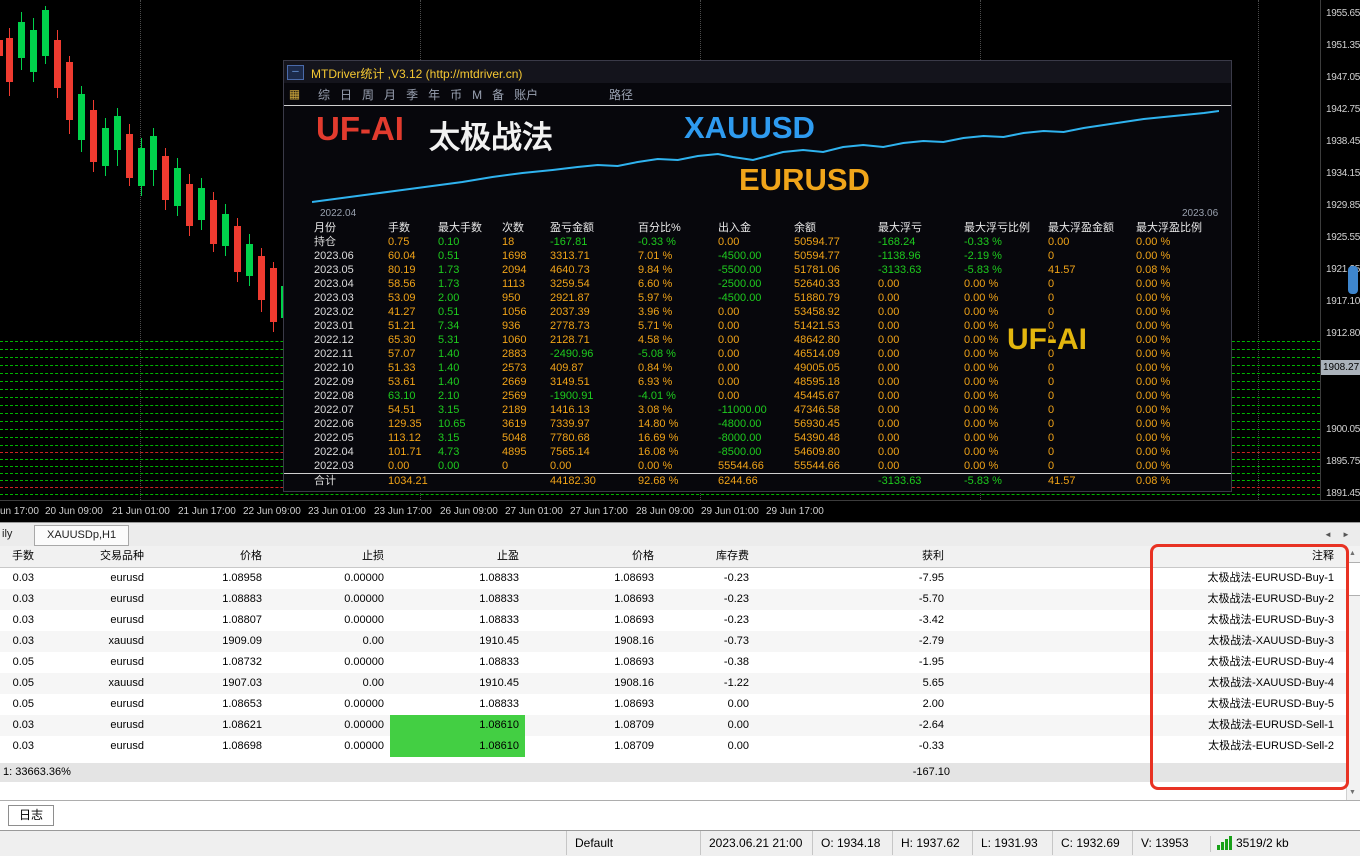  Describe the element at coordinates (1328, 534) in the screenshot. I see `tabs-scroll-left-icon: ◄` at that location.